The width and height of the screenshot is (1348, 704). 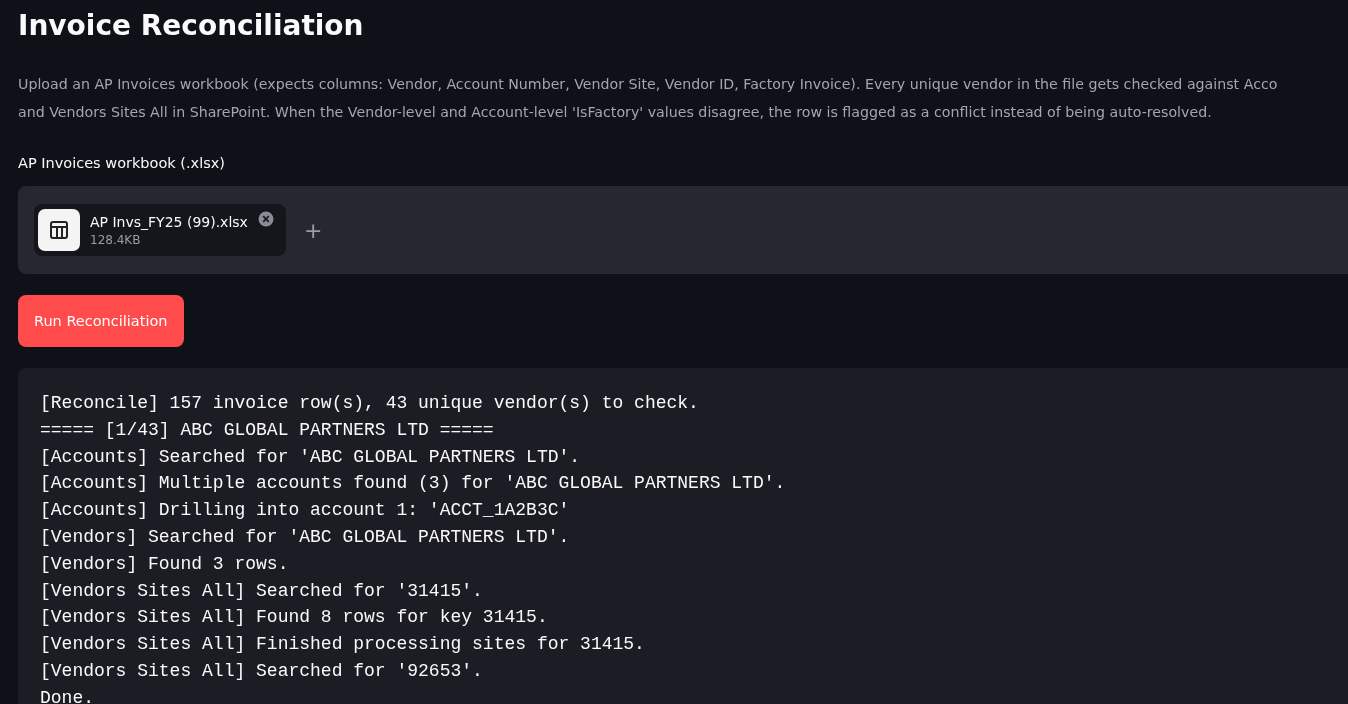 I want to click on remove-icon, so click(x=266, y=219).